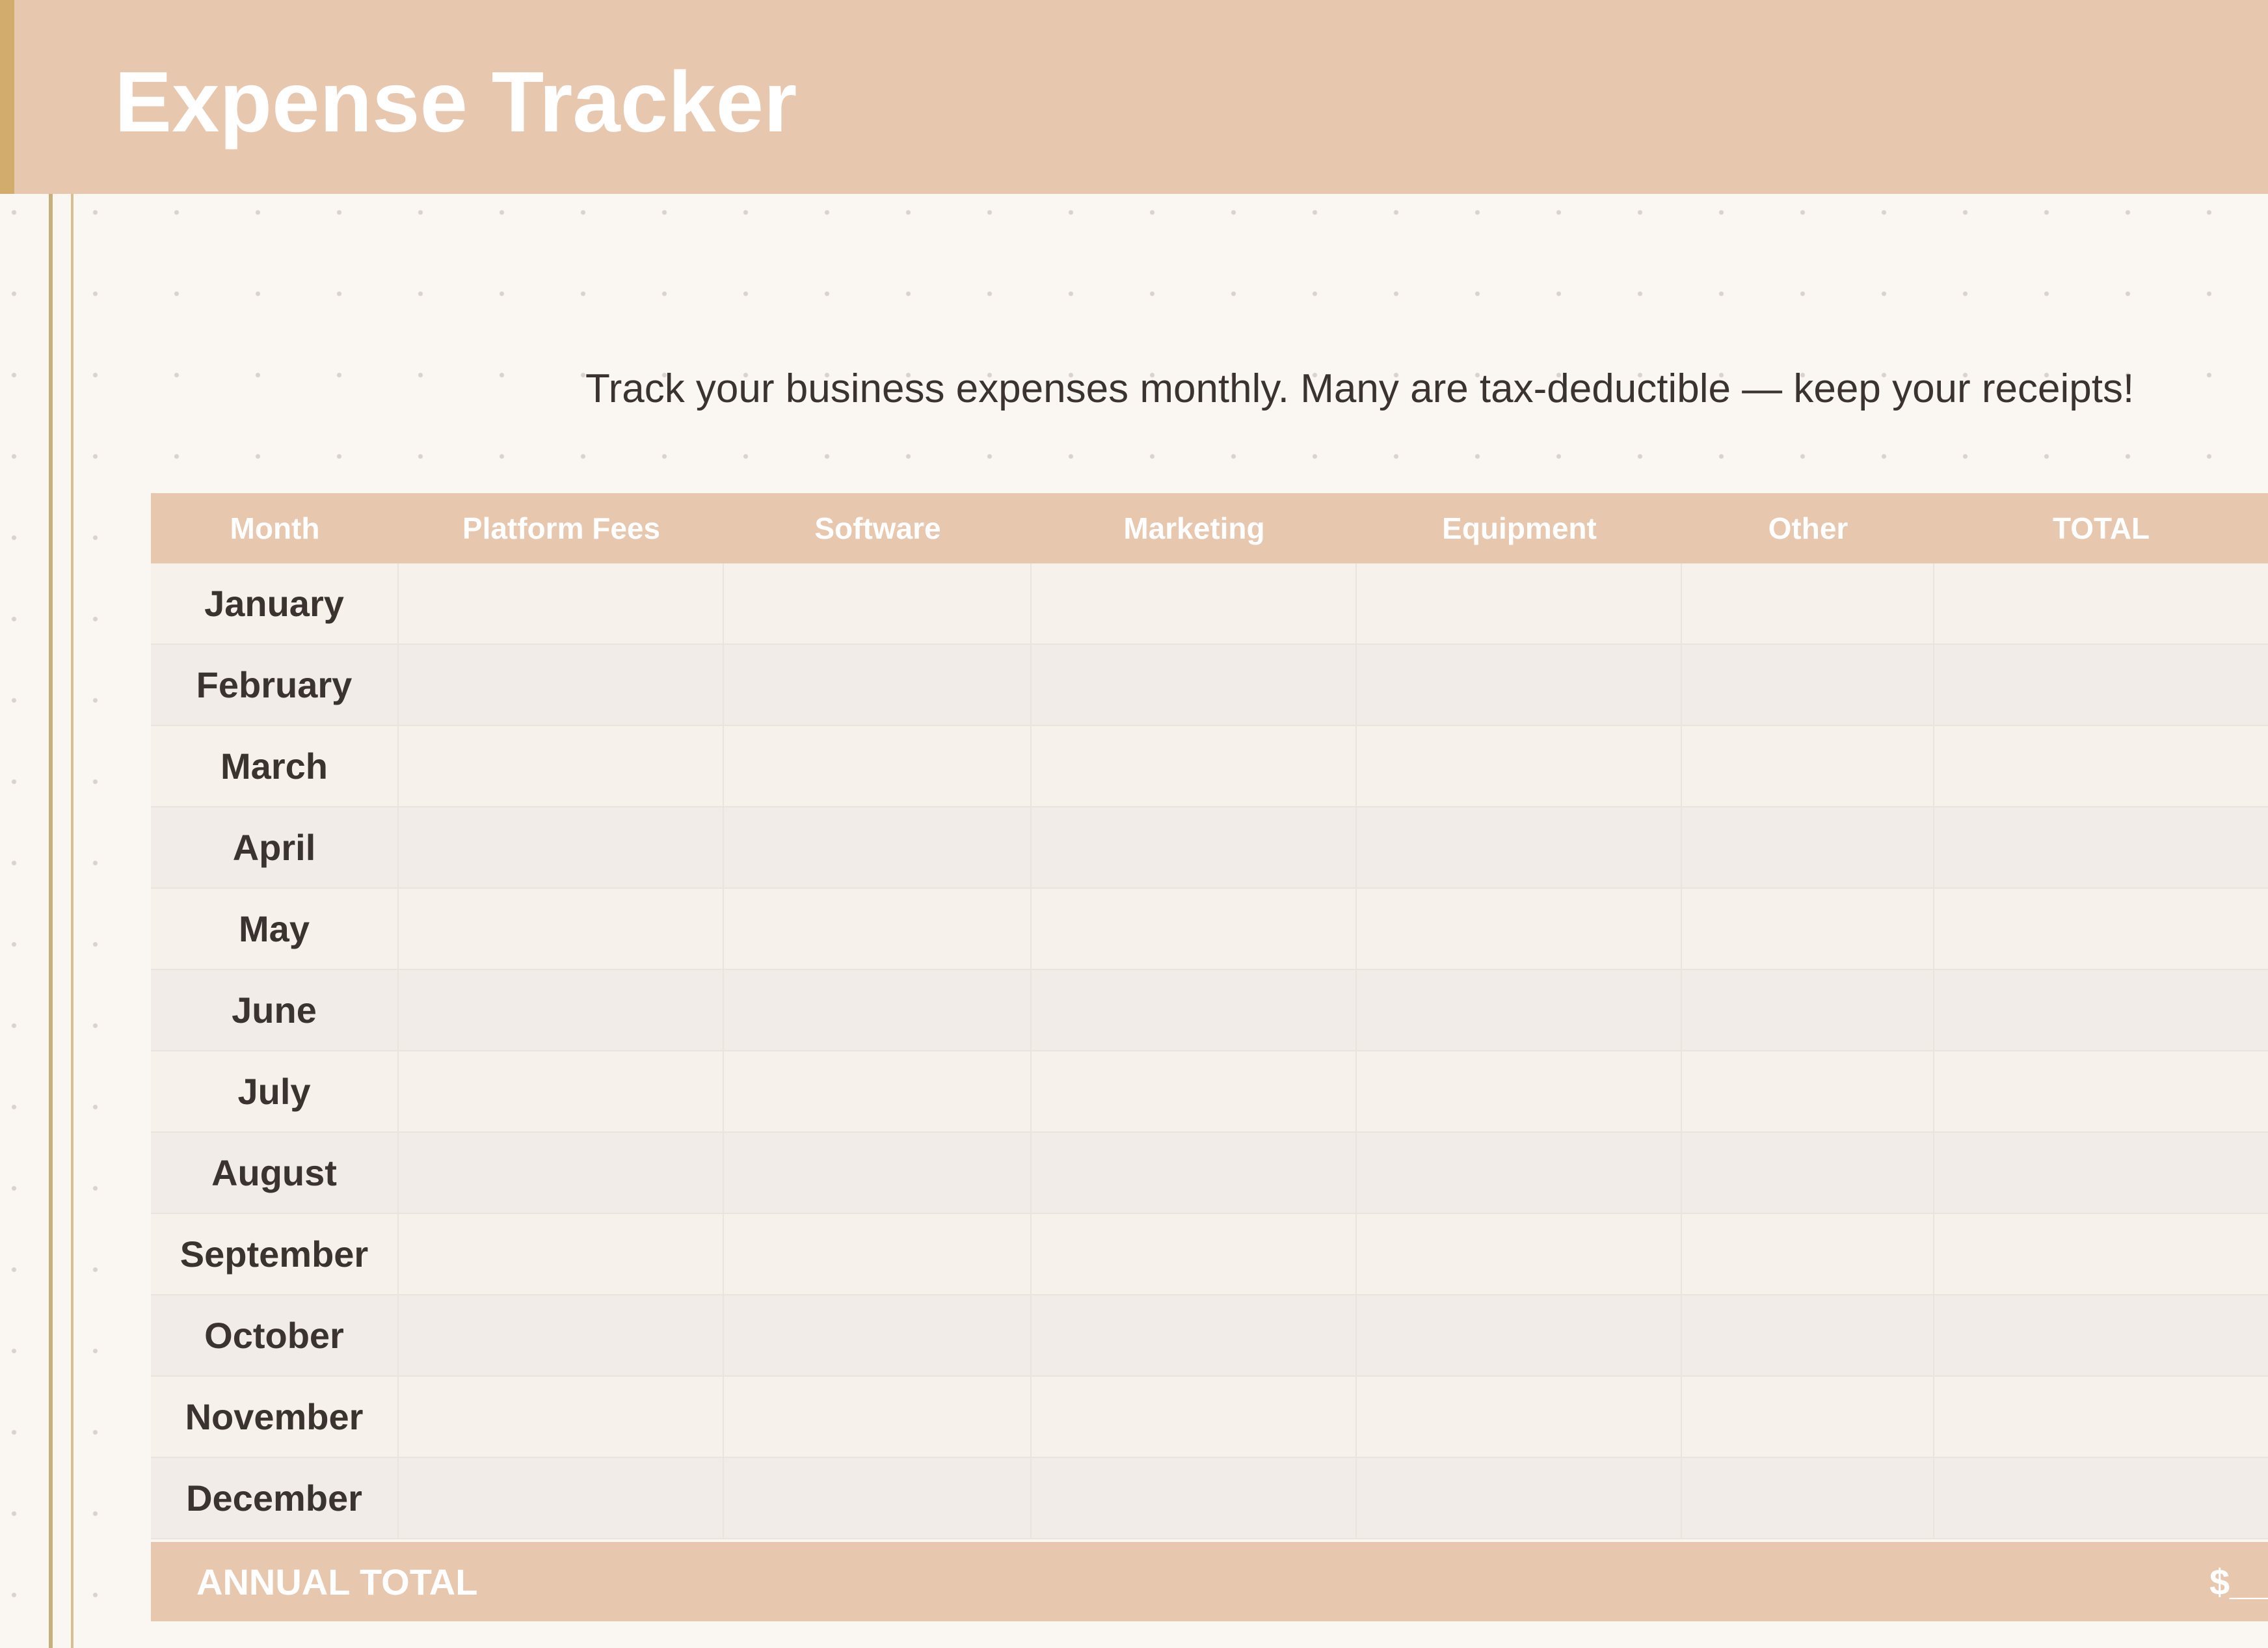 Image resolution: width=2268 pixels, height=1648 pixels. What do you see at coordinates (72, 921) in the screenshot?
I see `left-margin-line-inner` at bounding box center [72, 921].